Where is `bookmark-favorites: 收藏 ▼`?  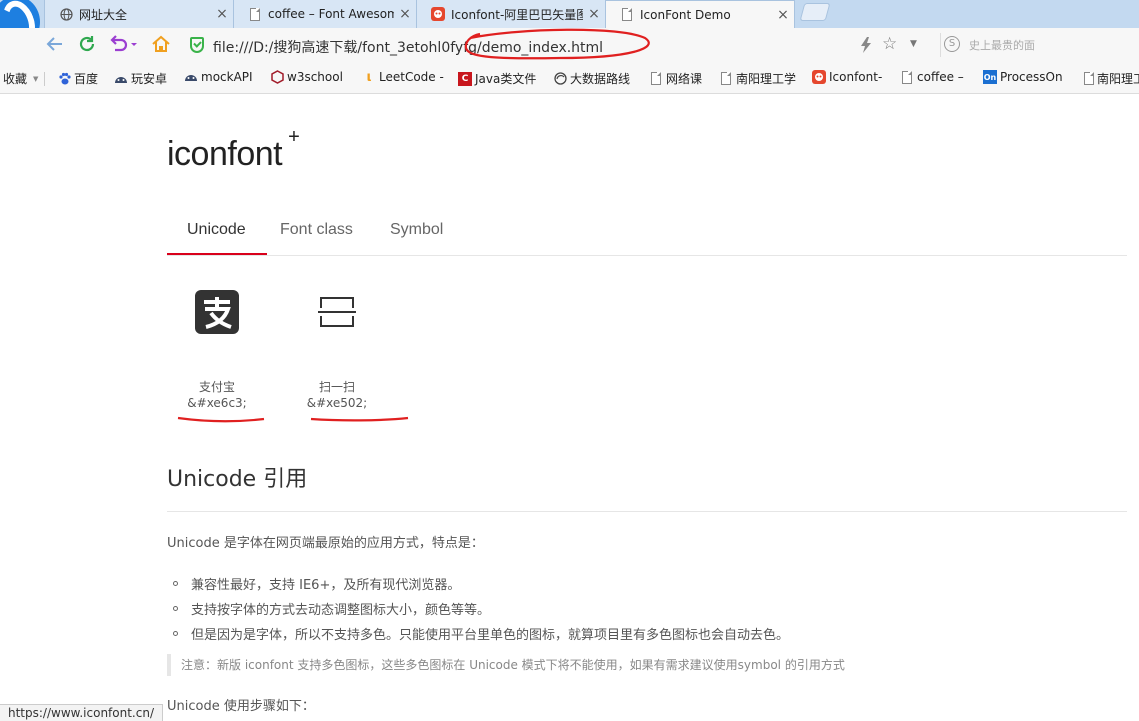 bookmark-favorites: 收藏 ▼ is located at coordinates (20, 78).